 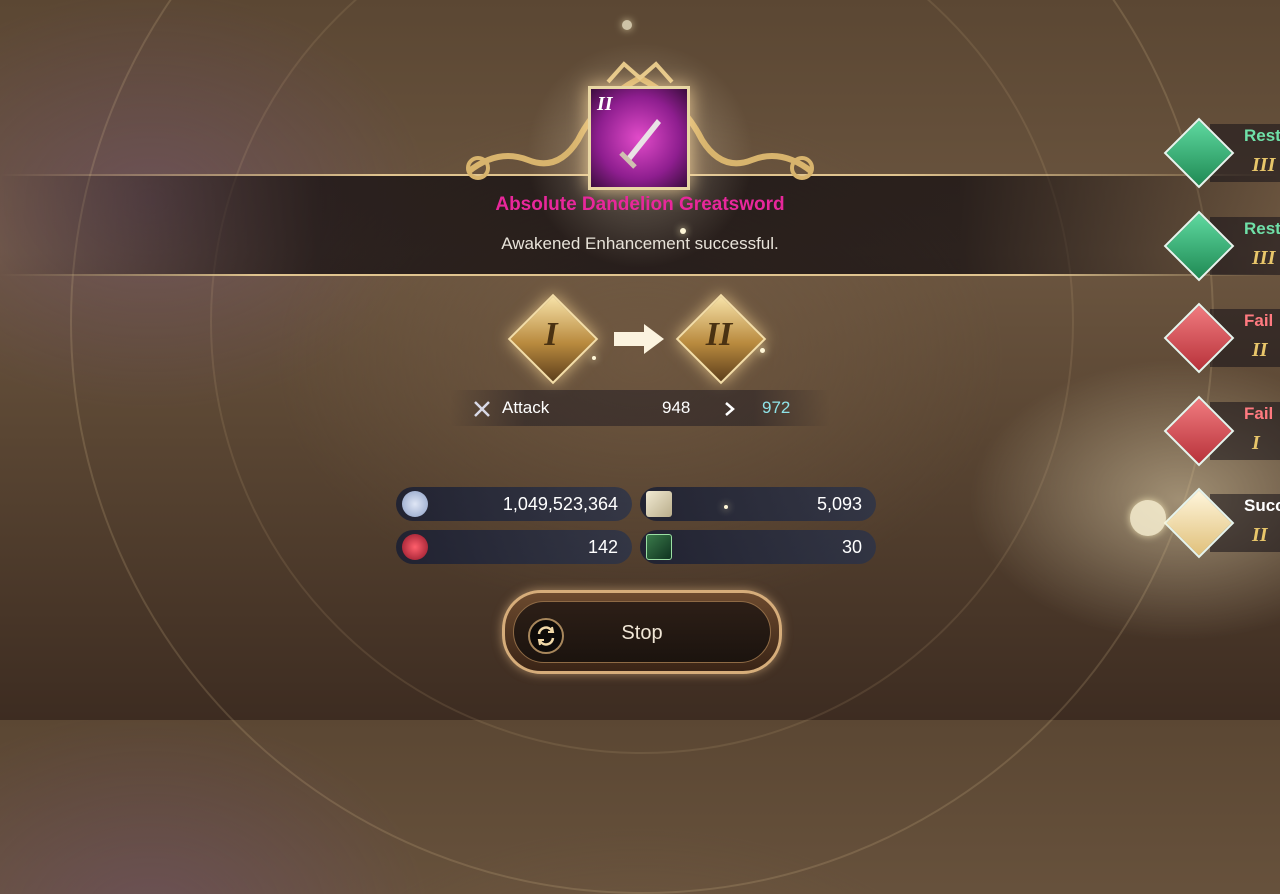 I want to click on crossed-swords-icon, so click(x=482, y=409).